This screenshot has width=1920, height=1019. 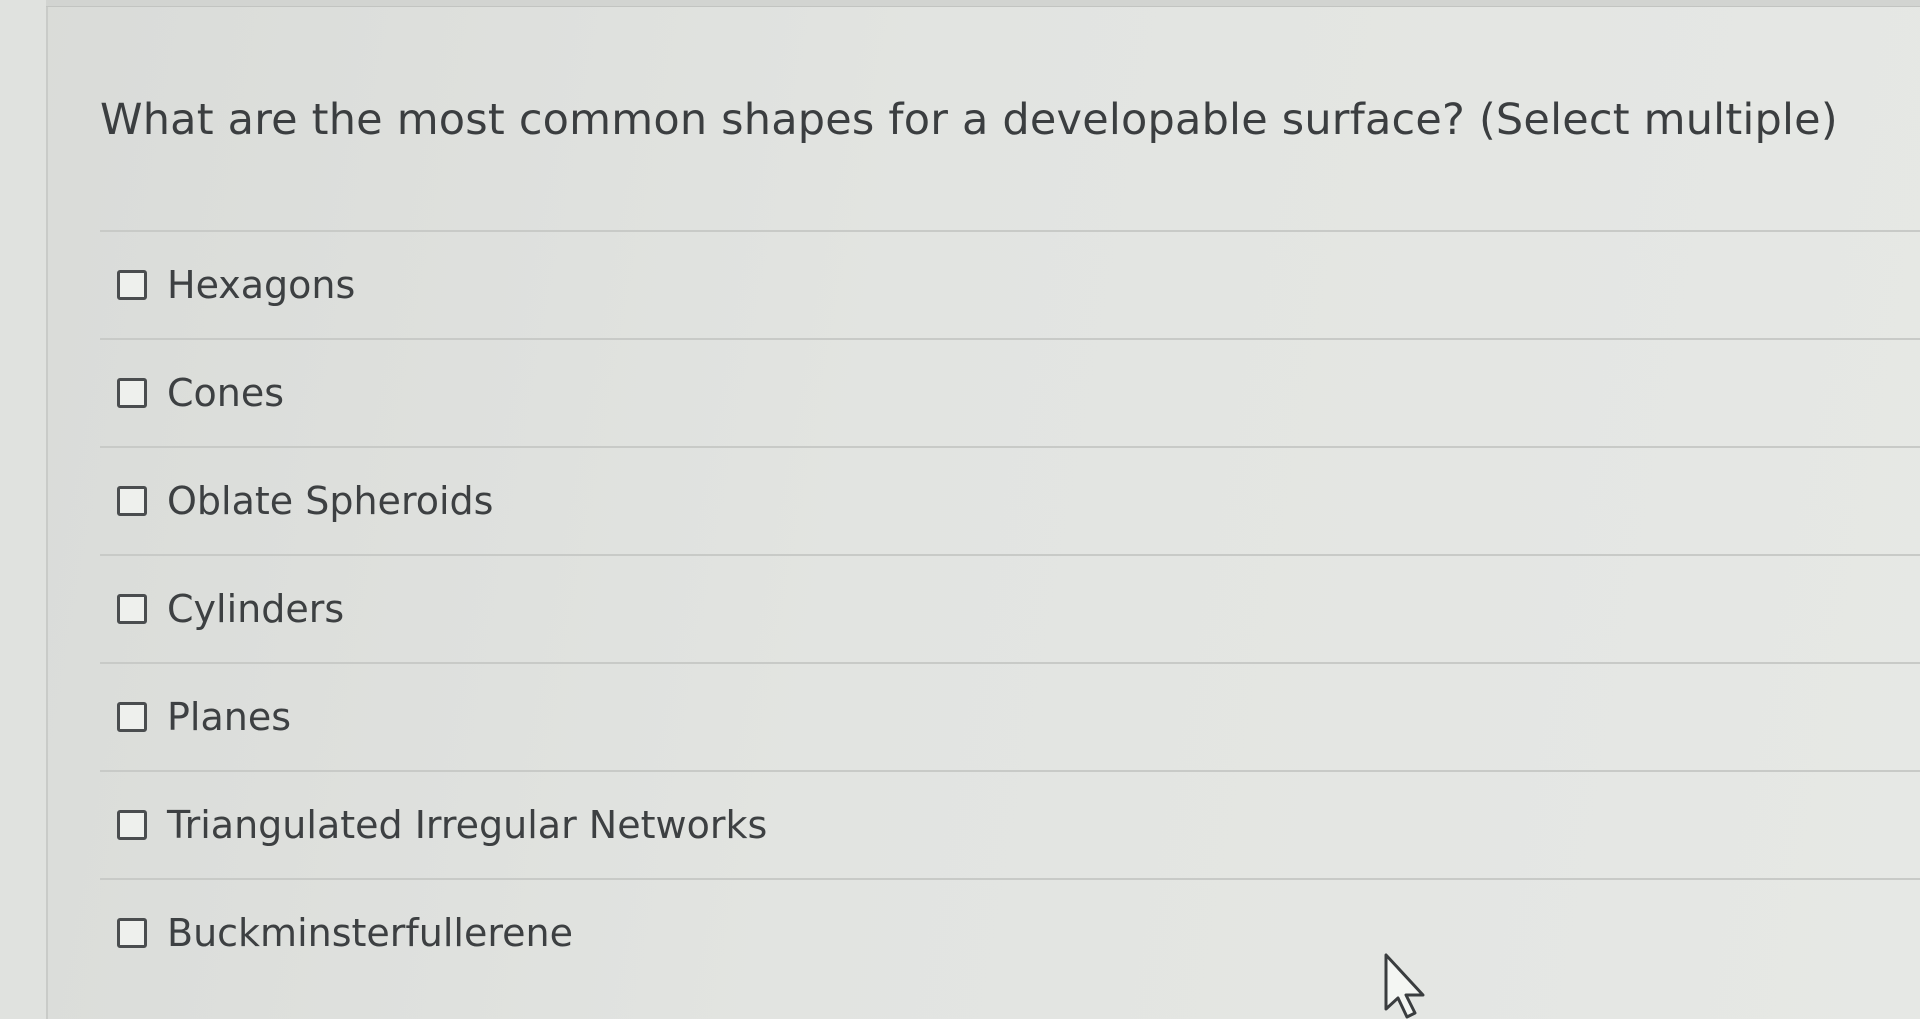 I want to click on option-label: Buckminsterfullerene, so click(x=370, y=933).